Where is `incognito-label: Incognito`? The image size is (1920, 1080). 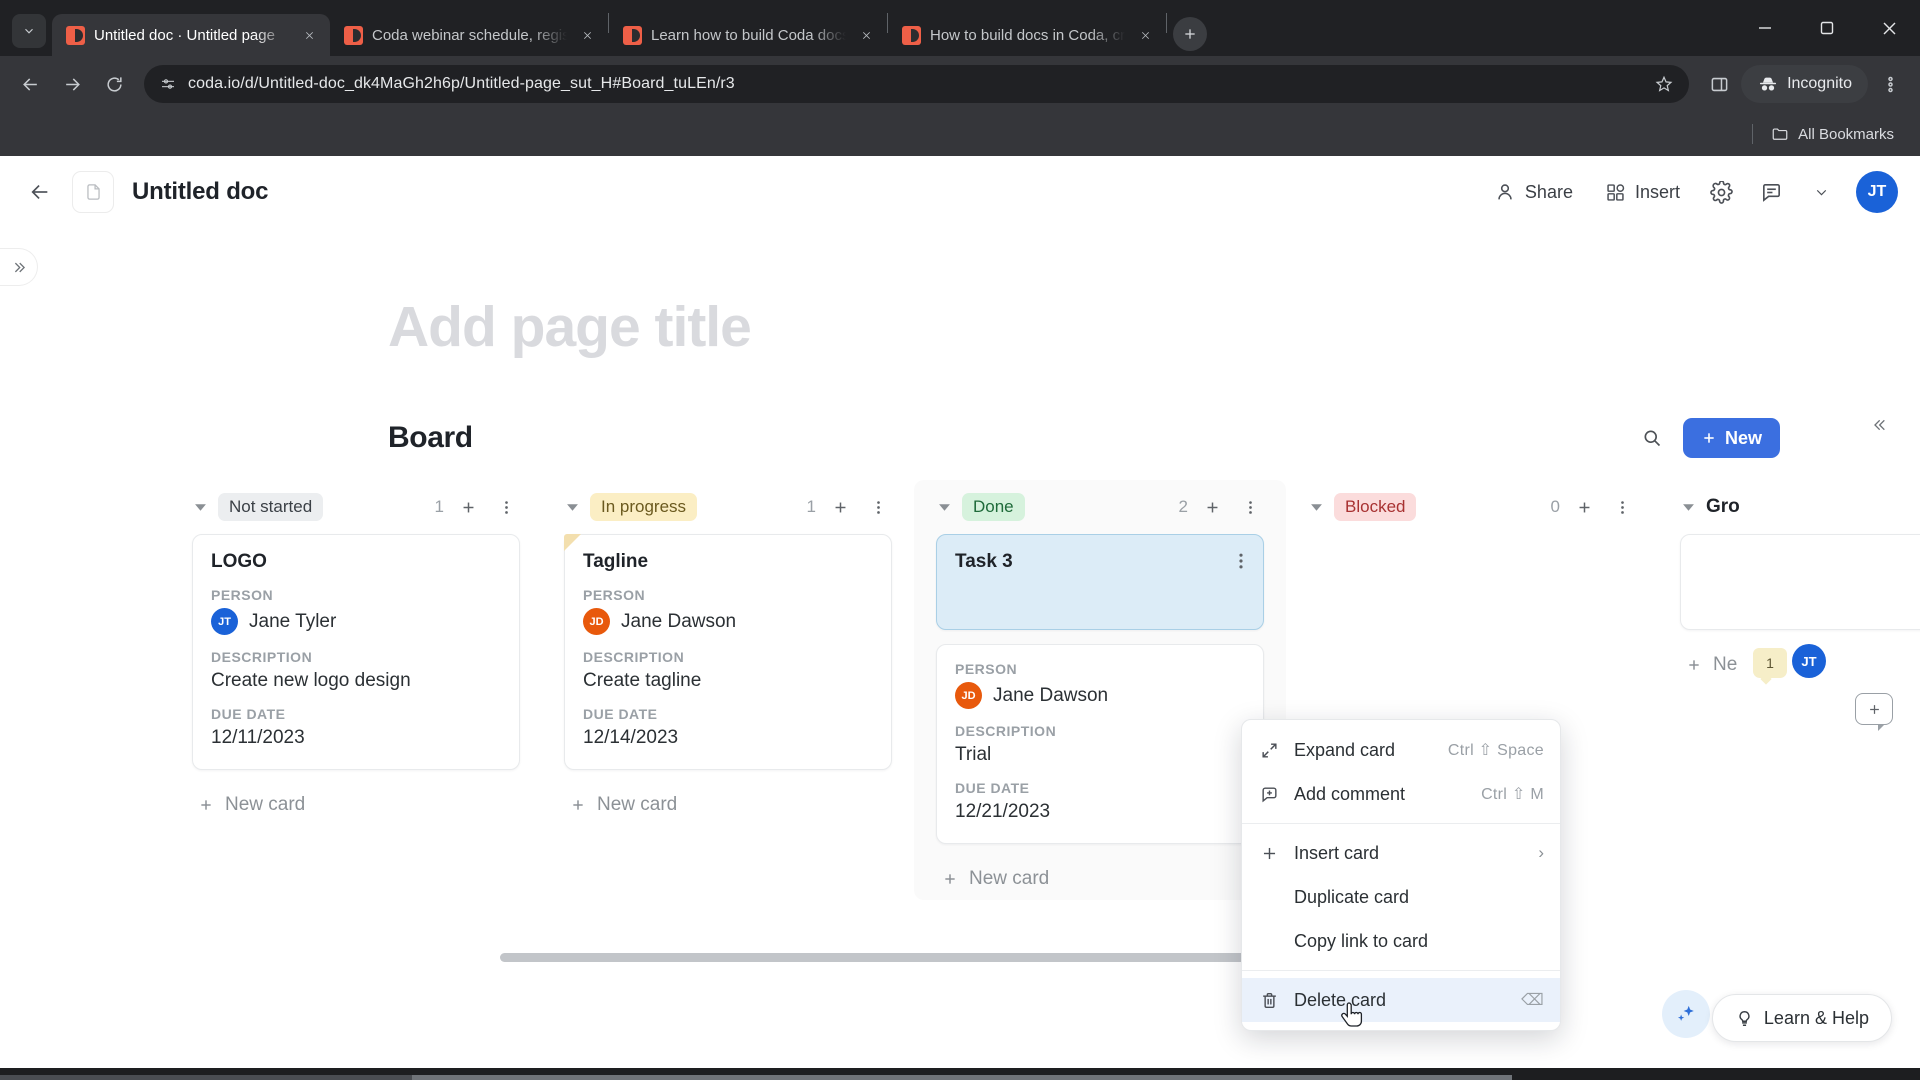 incognito-label: Incognito is located at coordinates (1819, 83).